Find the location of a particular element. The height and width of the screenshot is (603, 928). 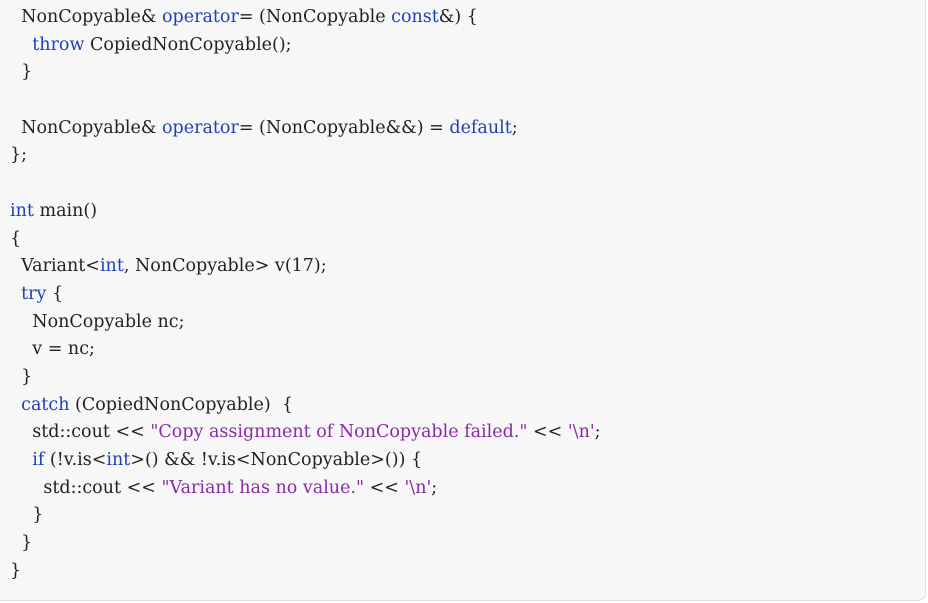

code-line: Variant<int, NonCopyable> v(17); is located at coordinates (305, 267).